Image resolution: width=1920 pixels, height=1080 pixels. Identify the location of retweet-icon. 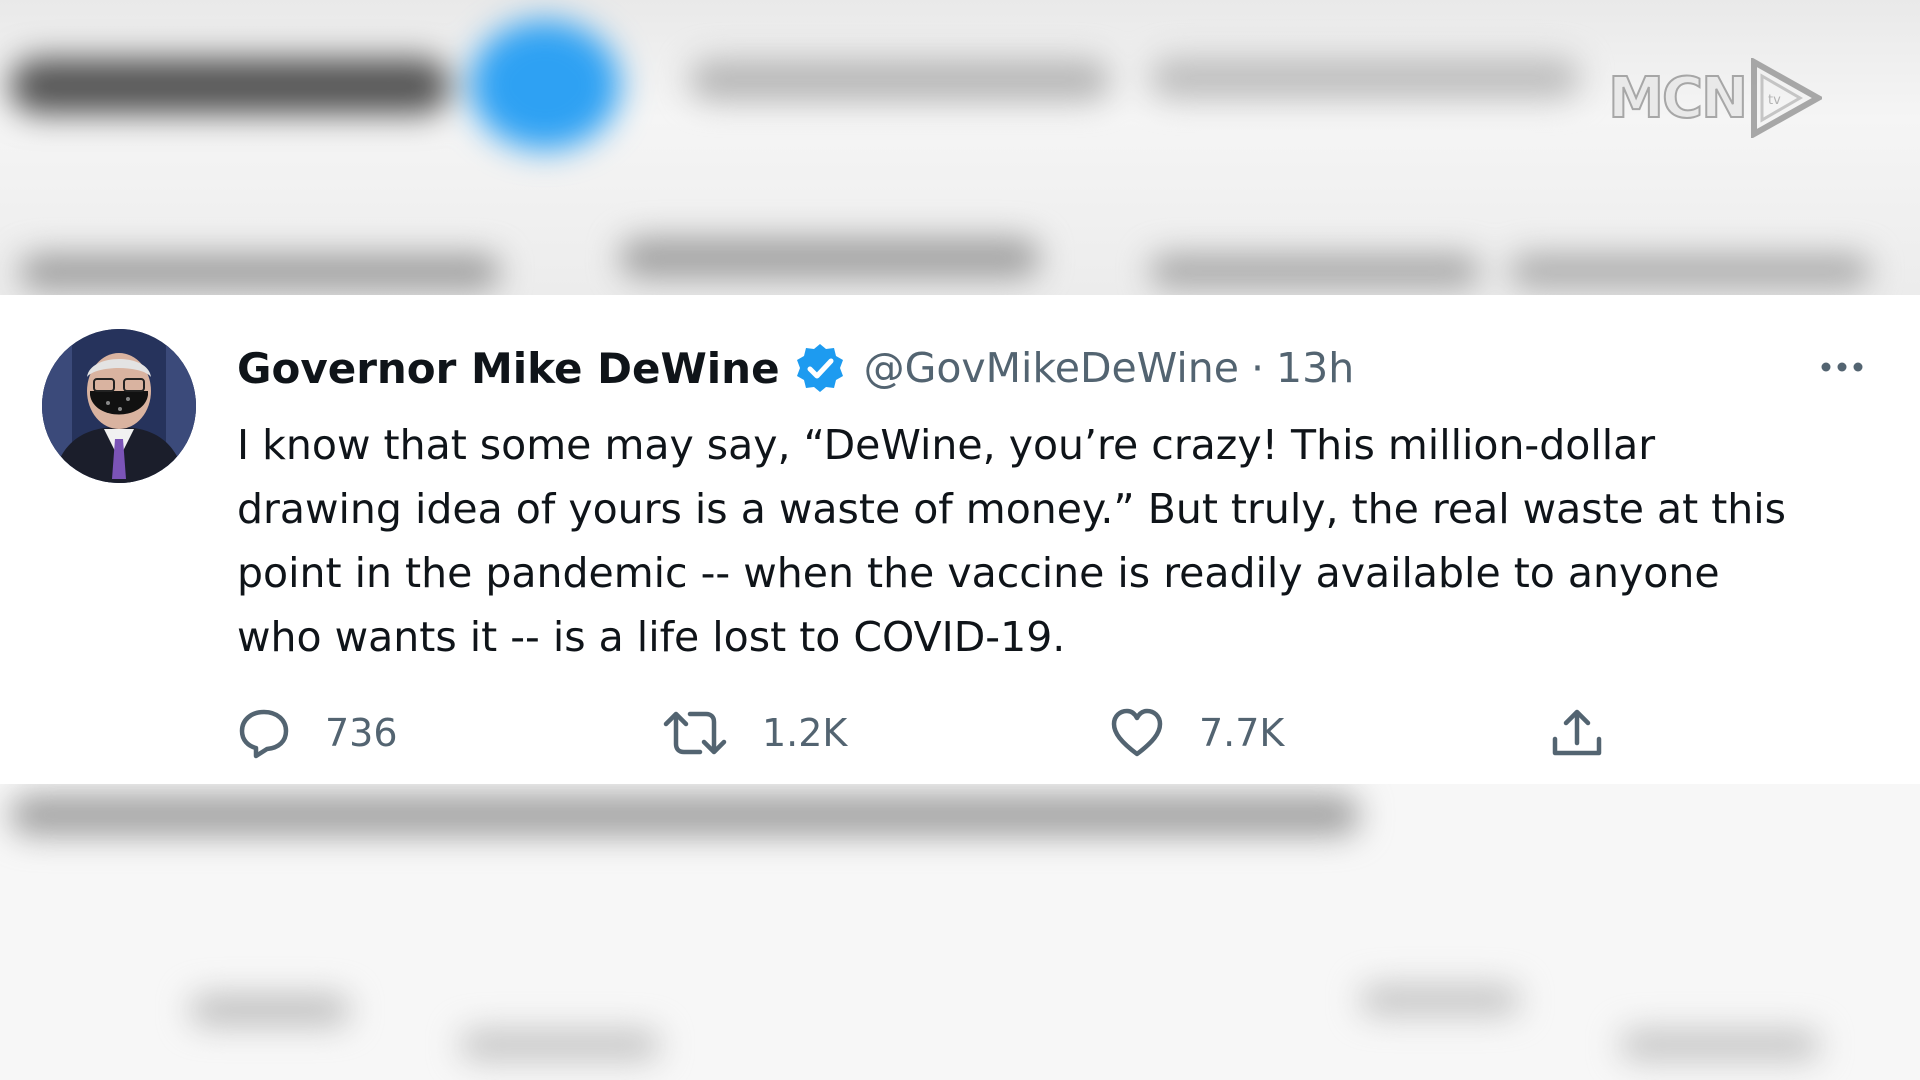
(695, 733).